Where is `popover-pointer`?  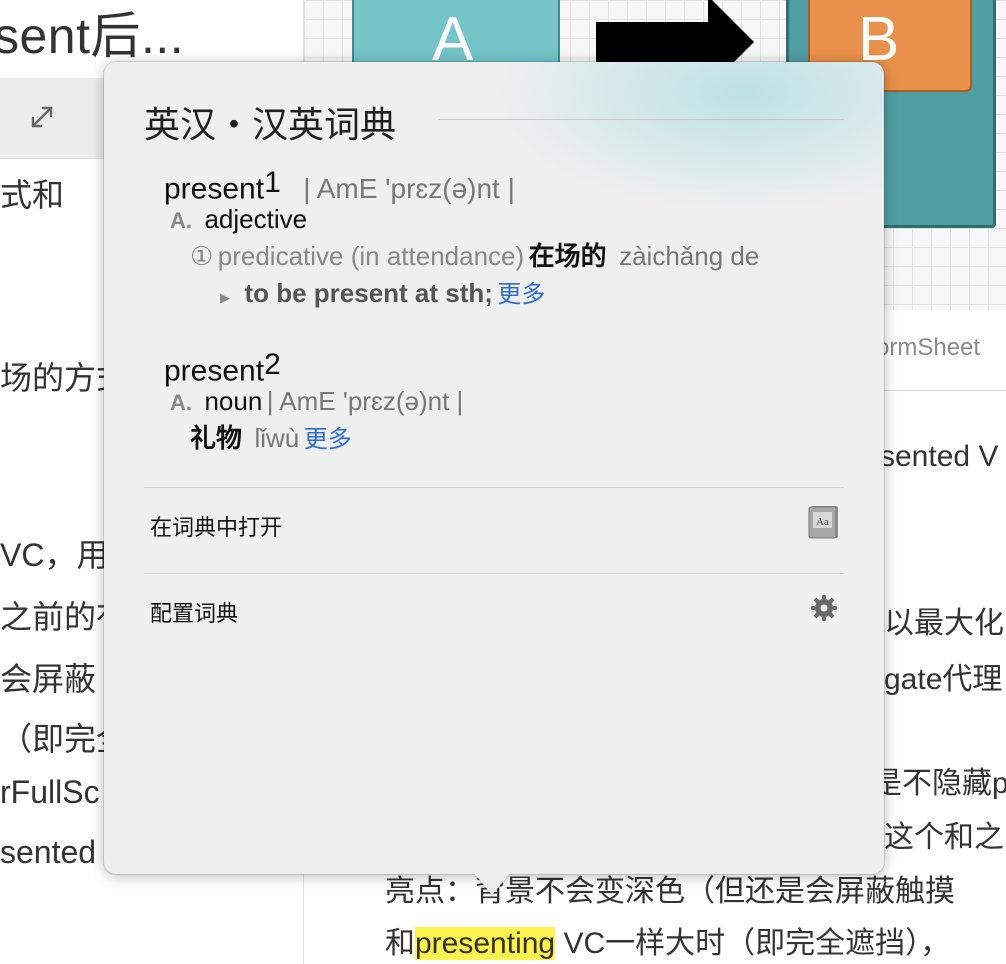
popover-pointer is located at coordinates (492, 884).